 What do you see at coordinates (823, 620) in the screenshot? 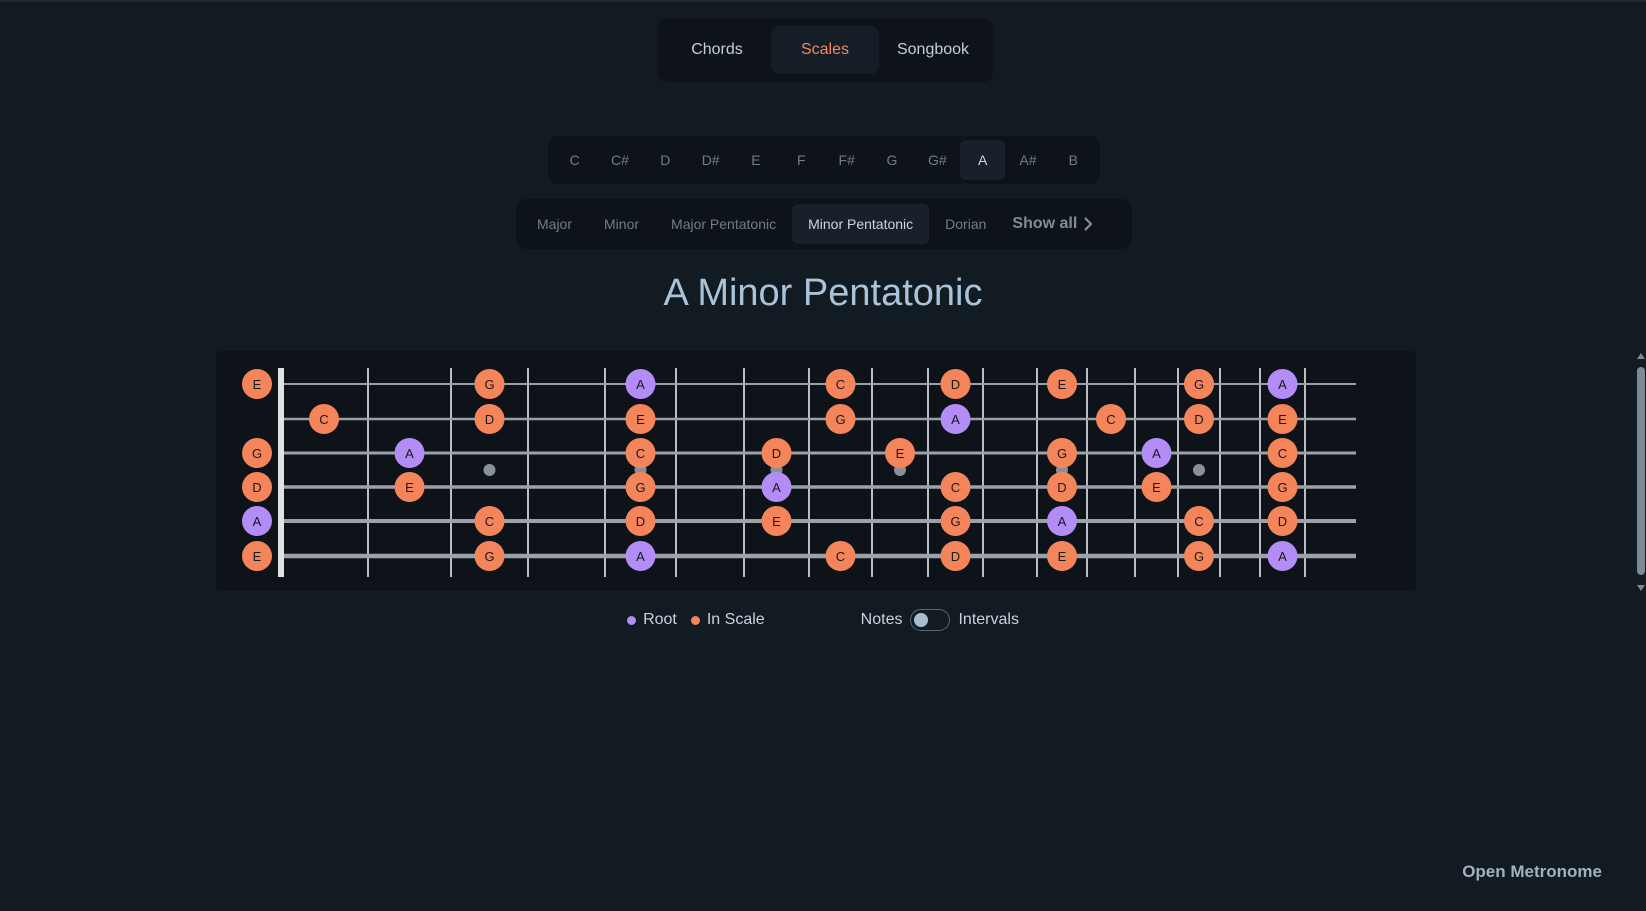
I see `legend: Root In Scale Notes Intervals` at bounding box center [823, 620].